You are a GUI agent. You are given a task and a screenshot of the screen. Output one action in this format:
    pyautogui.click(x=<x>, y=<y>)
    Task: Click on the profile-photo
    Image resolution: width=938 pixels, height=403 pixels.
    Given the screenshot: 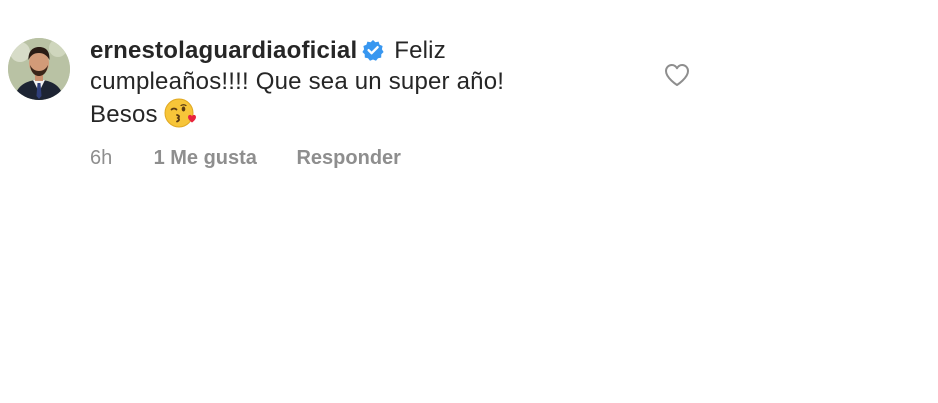 What is the action you would take?
    pyautogui.click(x=39, y=69)
    